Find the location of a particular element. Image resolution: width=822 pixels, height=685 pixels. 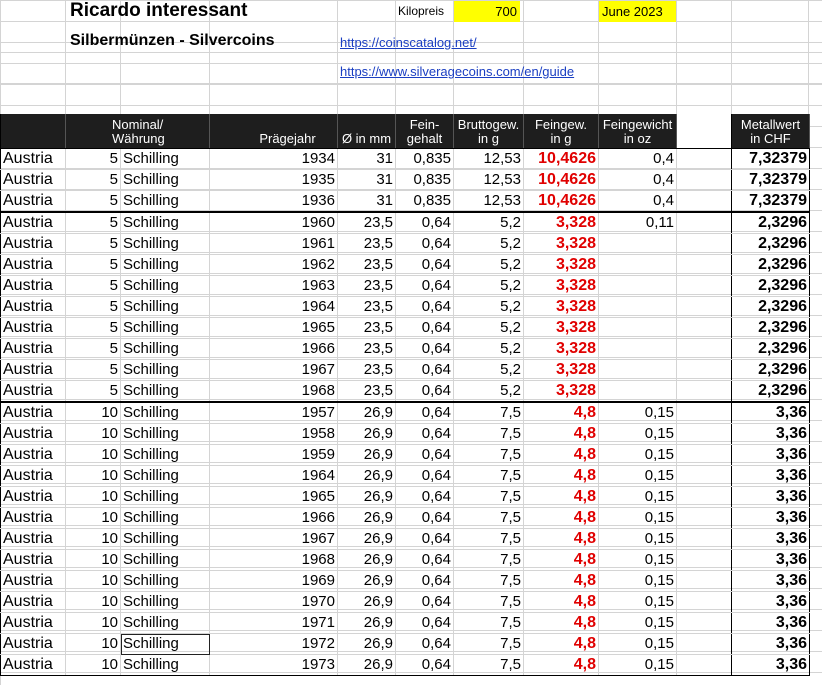

col-header-diameter: Ø in mm is located at coordinates (366, 131).